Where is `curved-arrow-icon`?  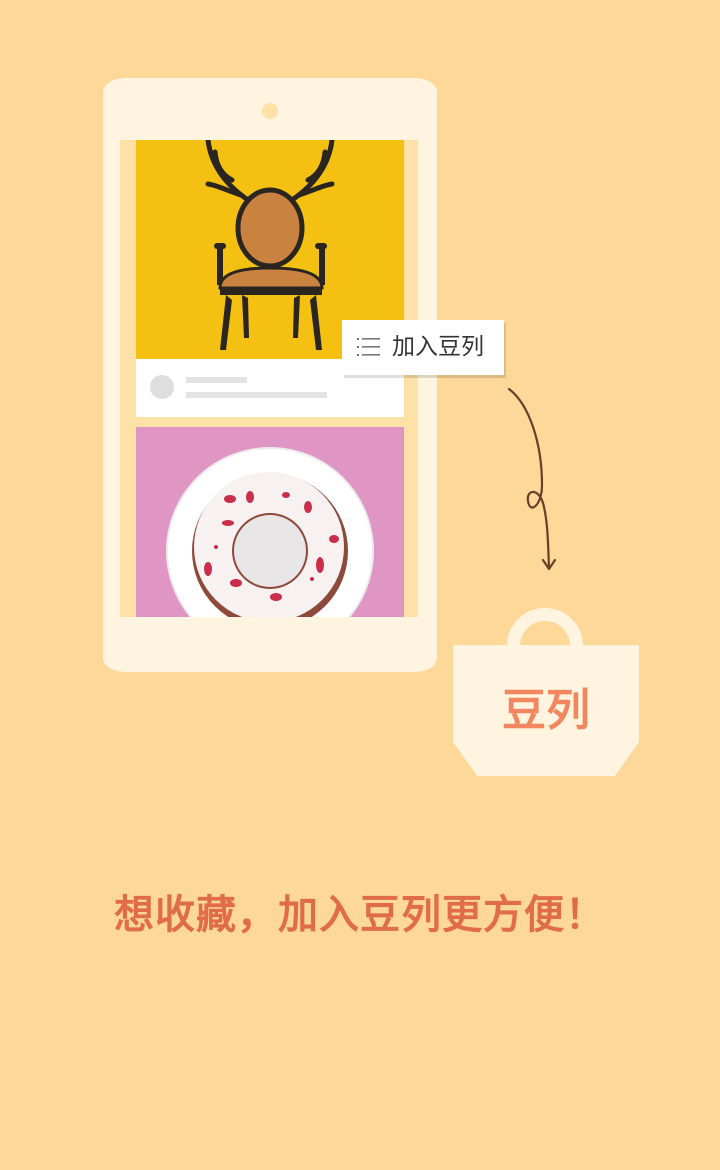
curved-arrow-icon is located at coordinates (532, 479).